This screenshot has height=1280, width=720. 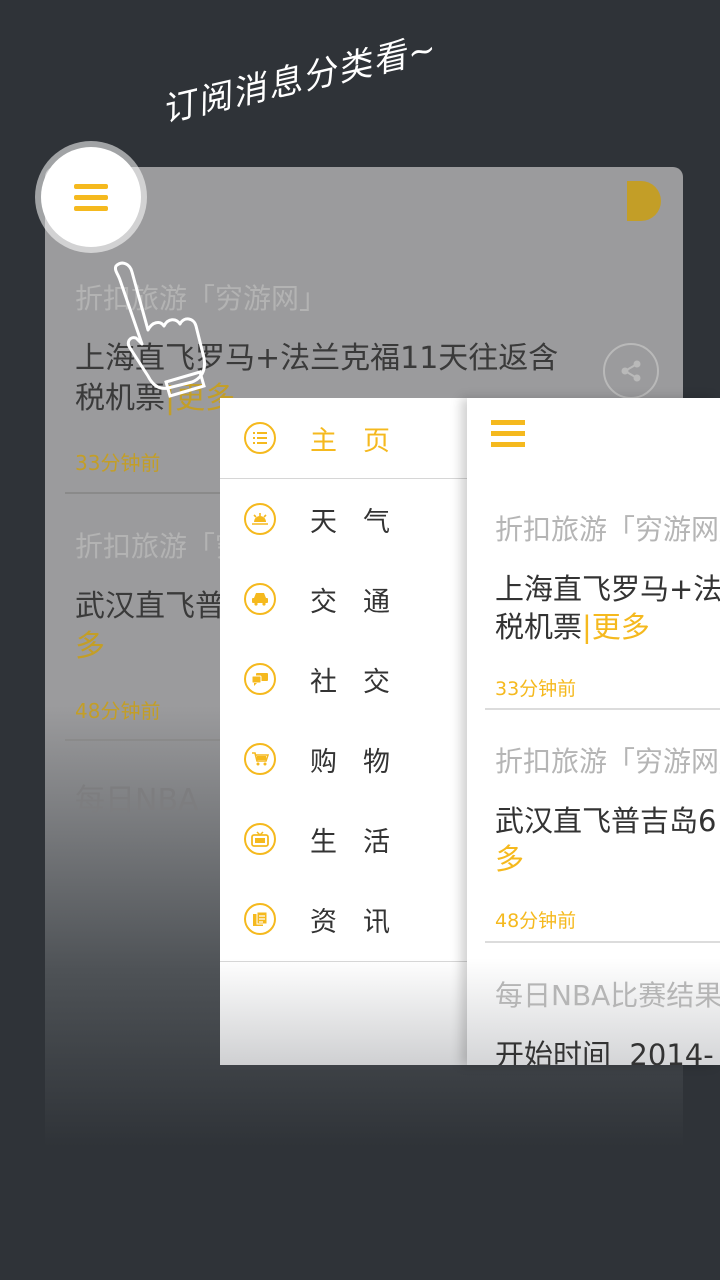 What do you see at coordinates (607, 840) in the screenshot?
I see `item-title: 武汉直飞普吉岛6 多` at bounding box center [607, 840].